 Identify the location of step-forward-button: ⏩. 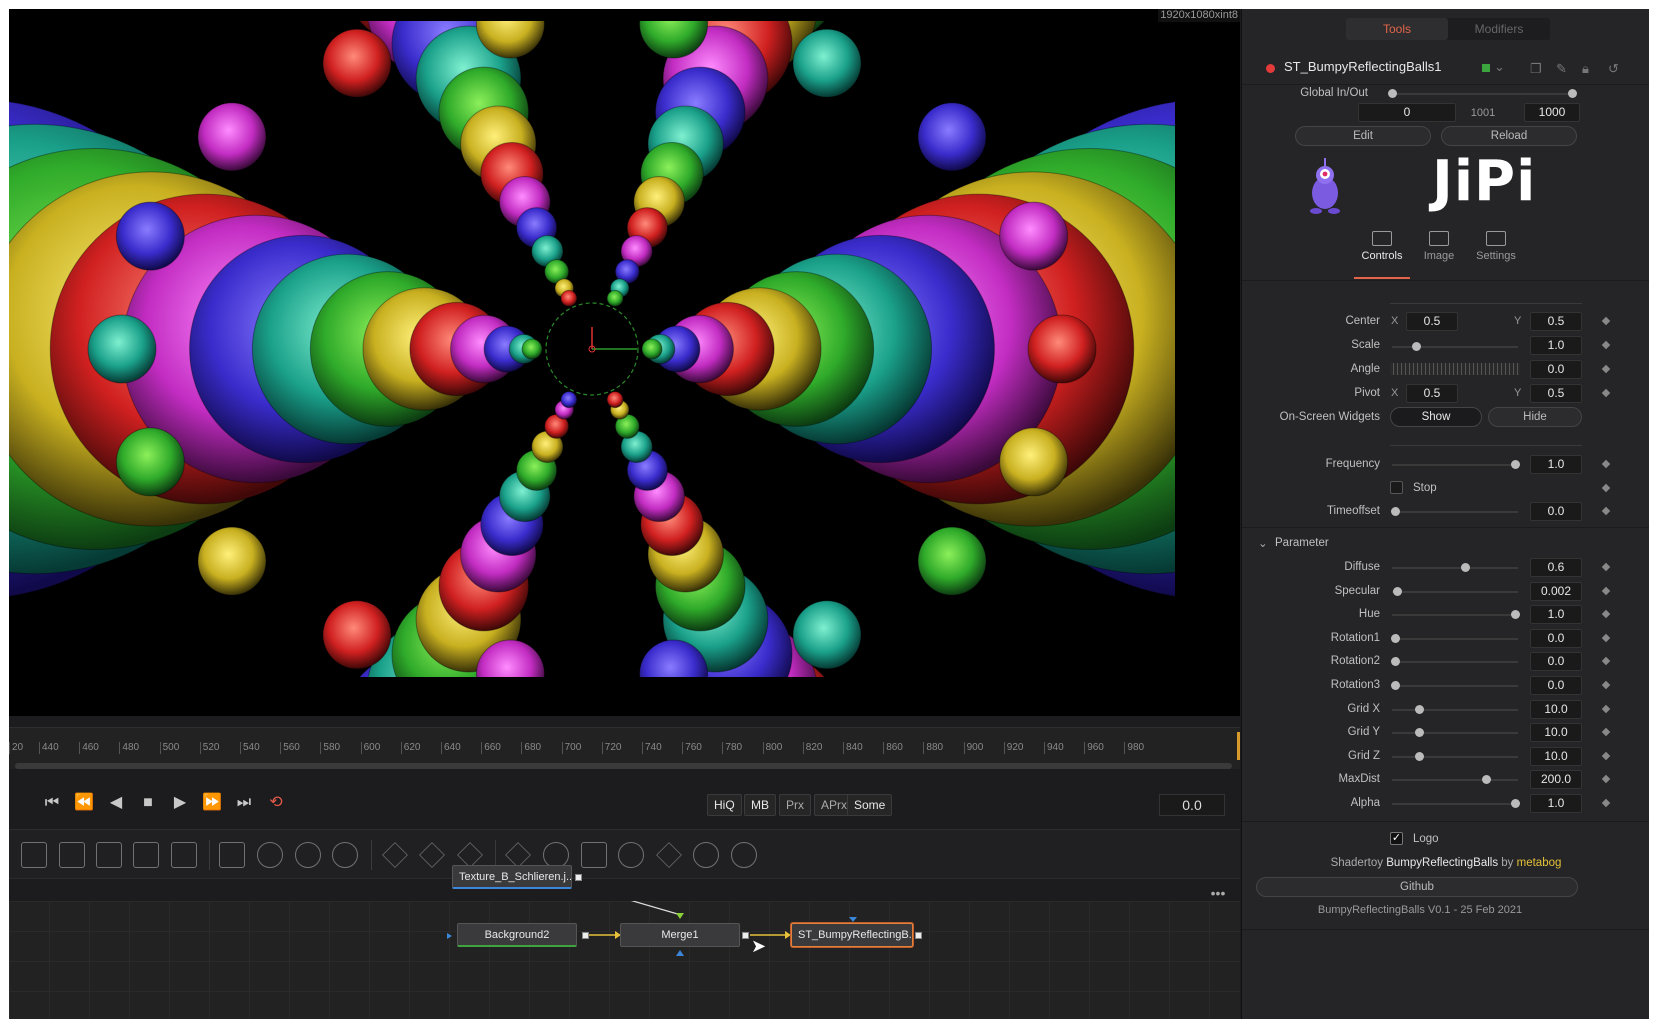
(212, 803).